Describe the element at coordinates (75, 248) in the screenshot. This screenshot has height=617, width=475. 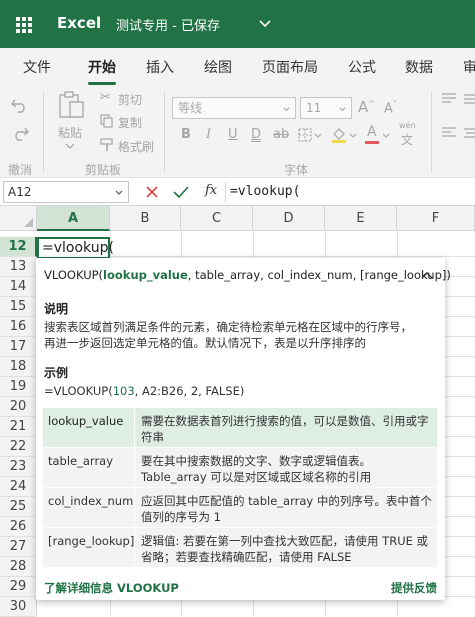
I see `active-cell-a12: =vlookup(` at that location.